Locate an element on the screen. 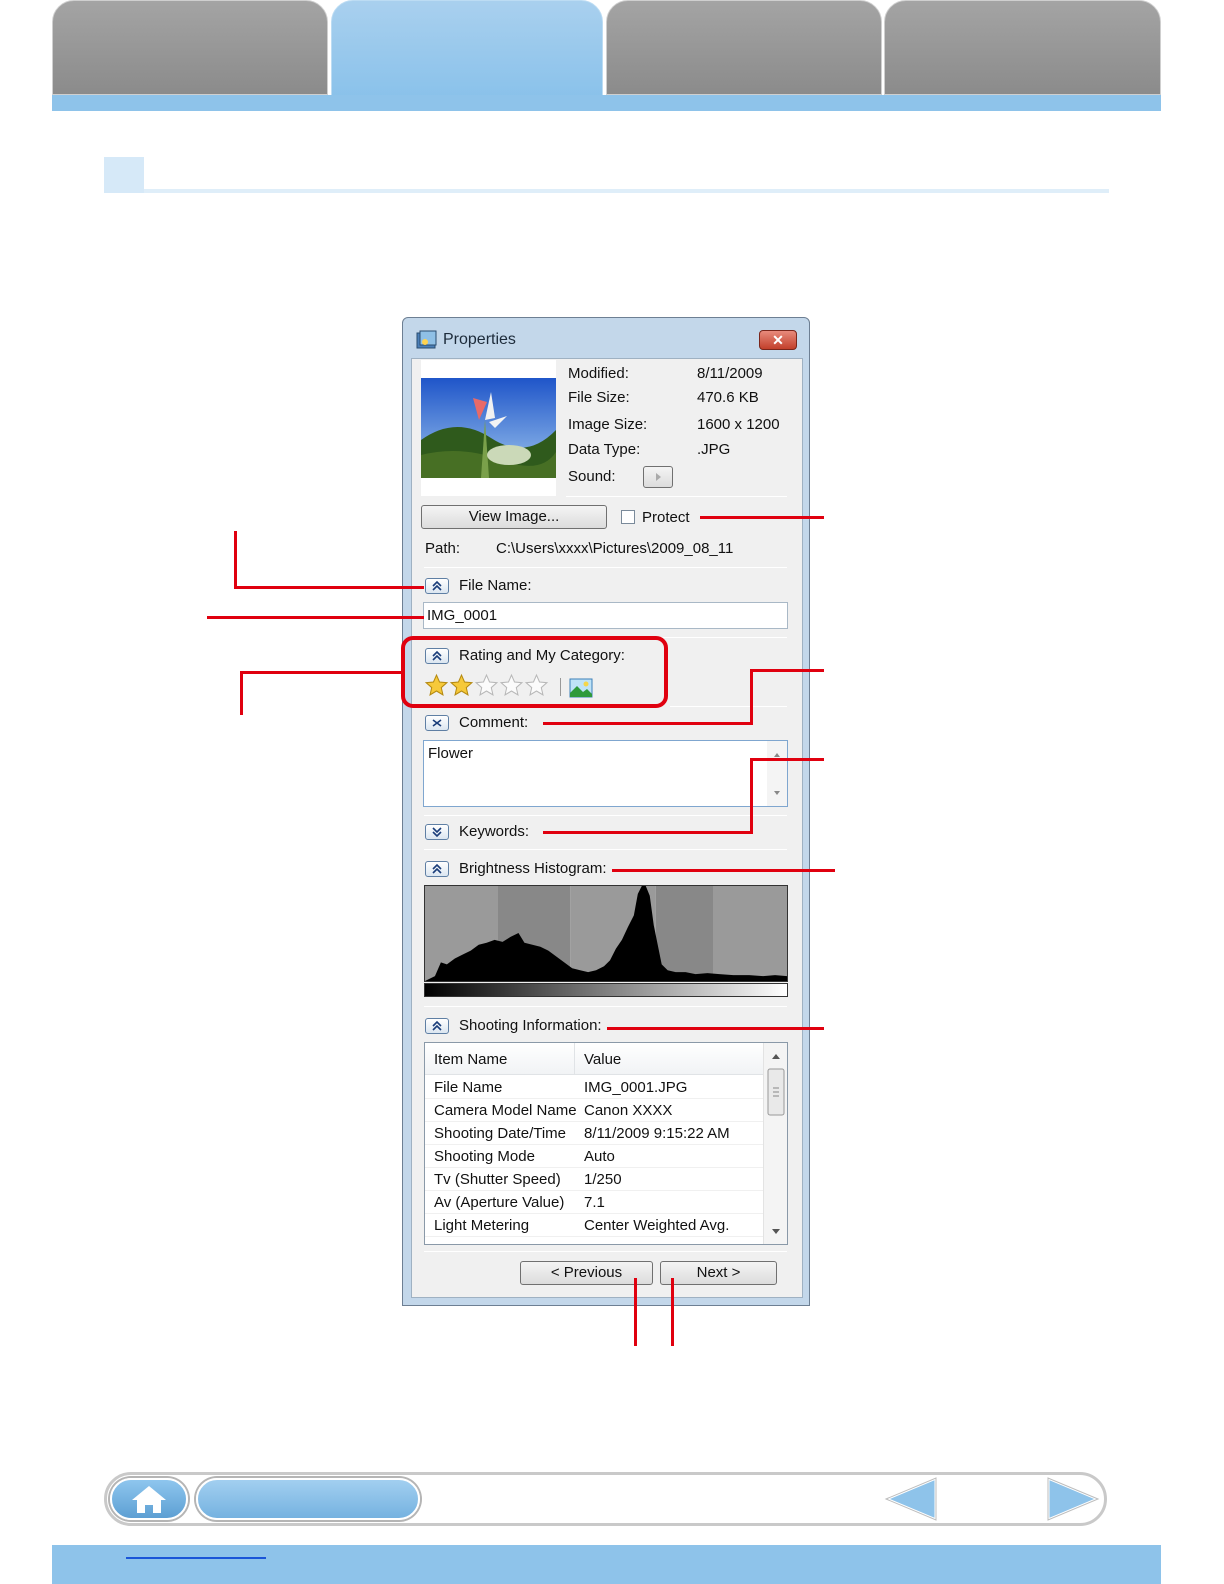 This screenshot has width=1224, height=1584. cell-item-name: Shooting Mode is located at coordinates (484, 1156).